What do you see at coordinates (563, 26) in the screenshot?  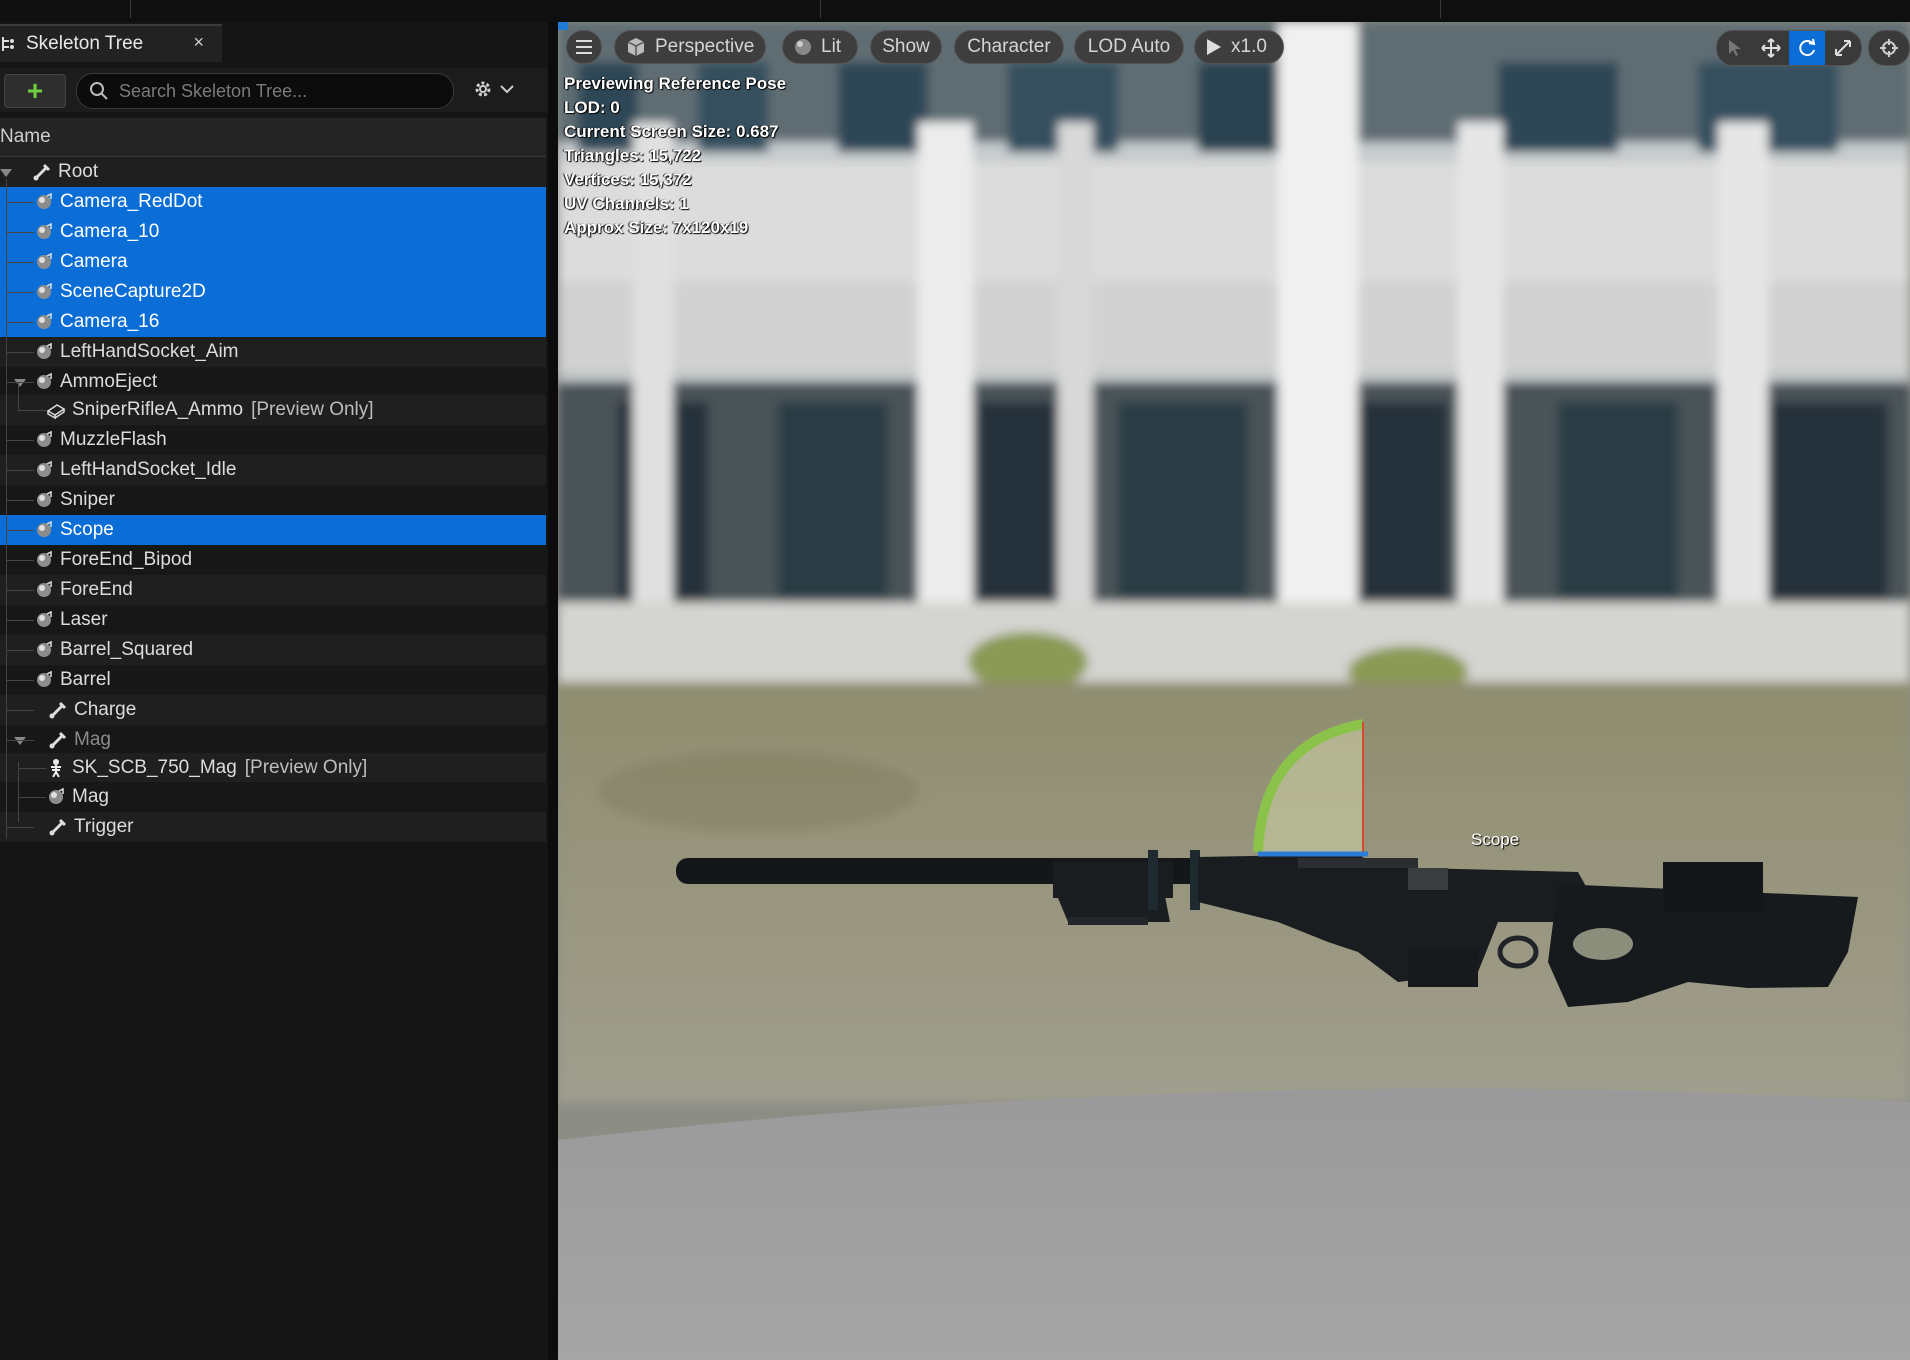 I see `viewport-focus-marker` at bounding box center [563, 26].